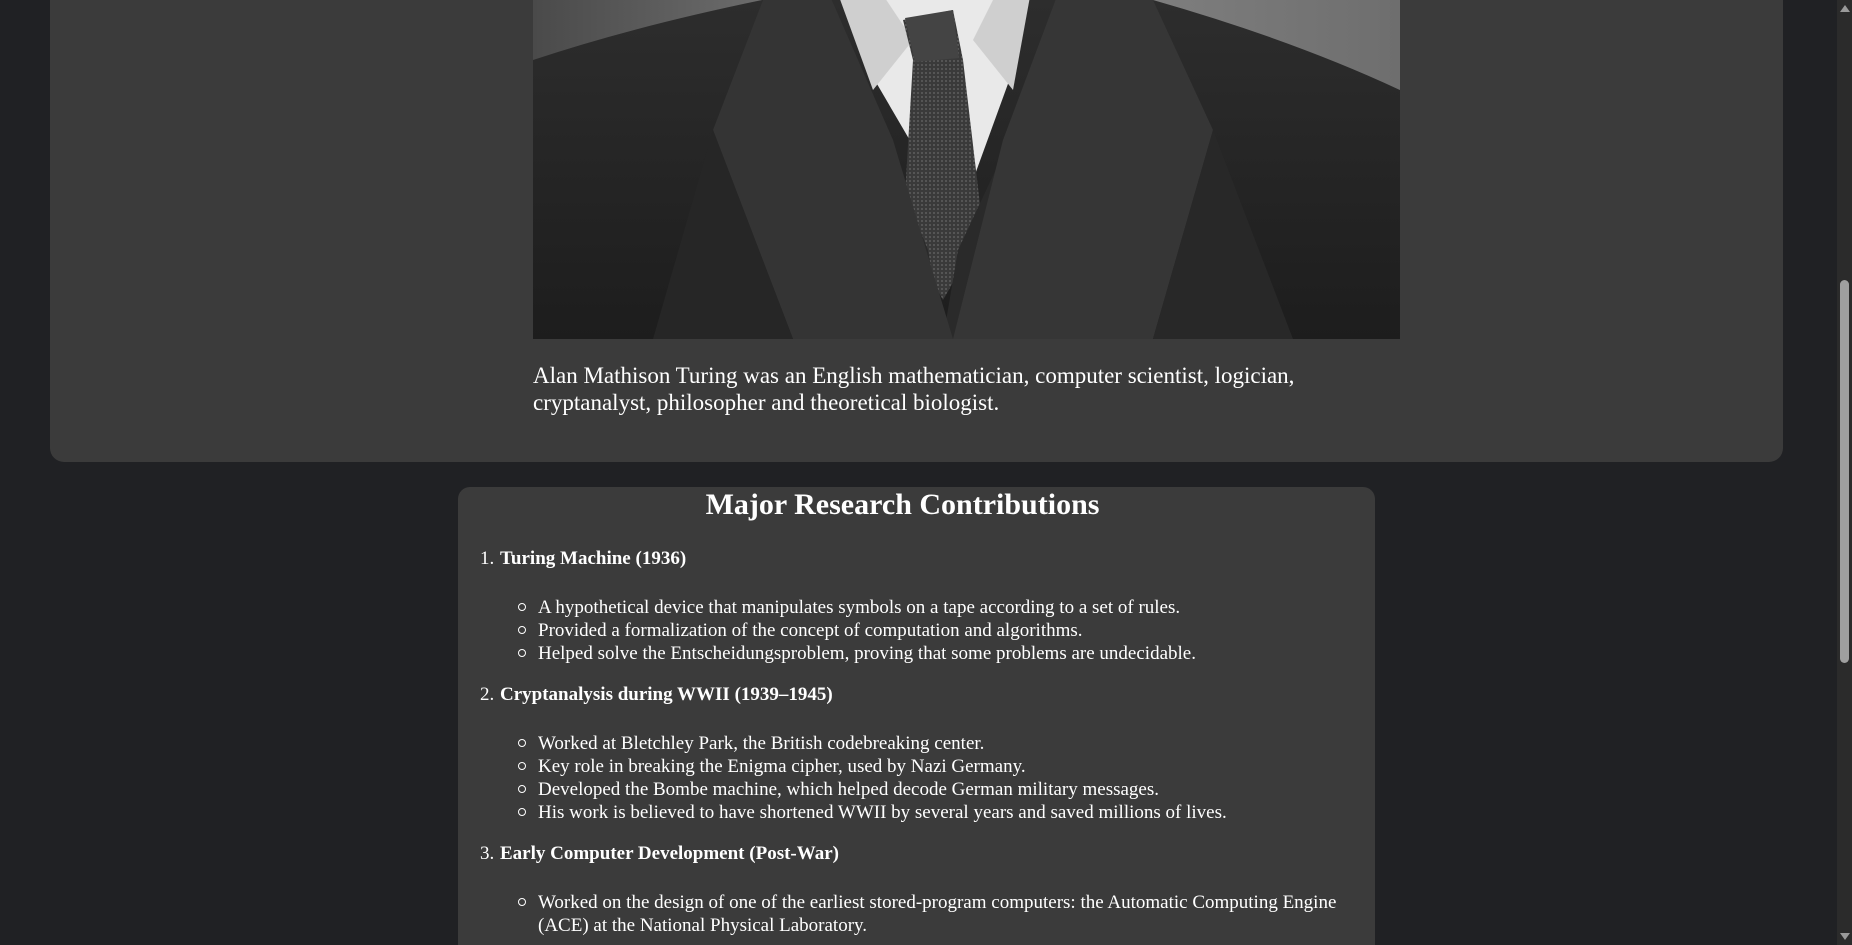 The width and height of the screenshot is (1852, 945). What do you see at coordinates (487, 558) in the screenshot?
I see `contribution-number: 1.` at bounding box center [487, 558].